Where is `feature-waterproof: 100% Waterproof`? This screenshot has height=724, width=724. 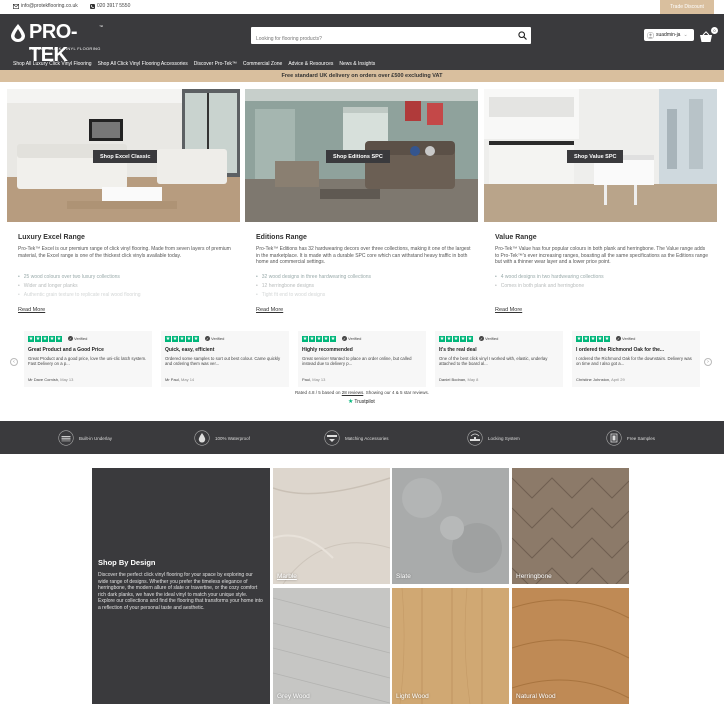
feature-waterproof: 100% Waterproof is located at coordinates (222, 438).